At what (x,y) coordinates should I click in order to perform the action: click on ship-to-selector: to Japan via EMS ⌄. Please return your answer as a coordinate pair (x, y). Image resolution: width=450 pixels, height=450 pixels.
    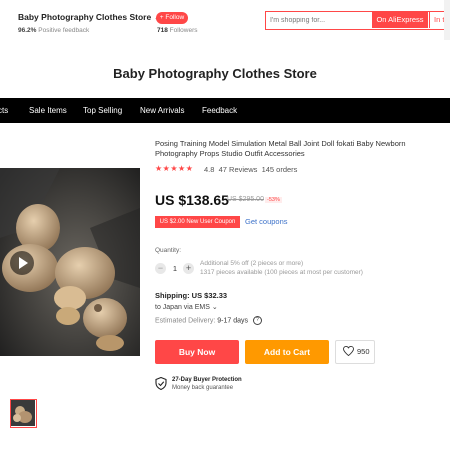
    Looking at the image, I should click on (186, 307).